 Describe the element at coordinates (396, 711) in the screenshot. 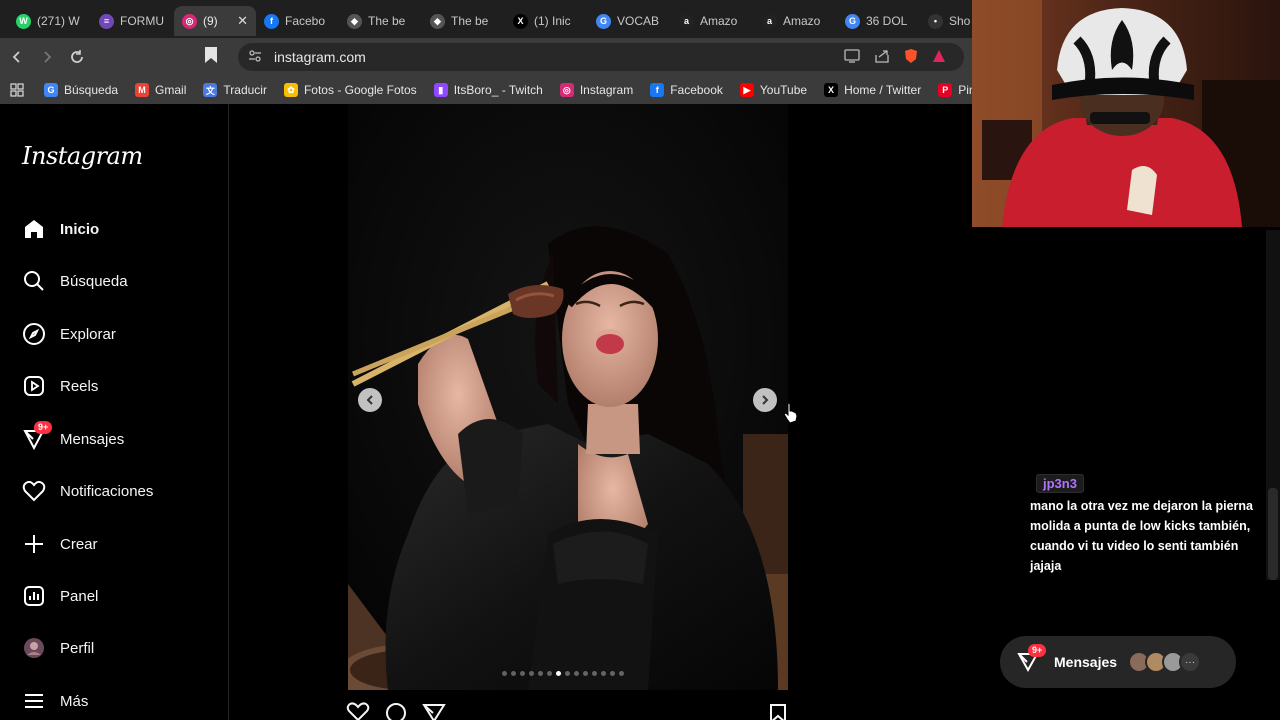

I see `comment-icon` at that location.